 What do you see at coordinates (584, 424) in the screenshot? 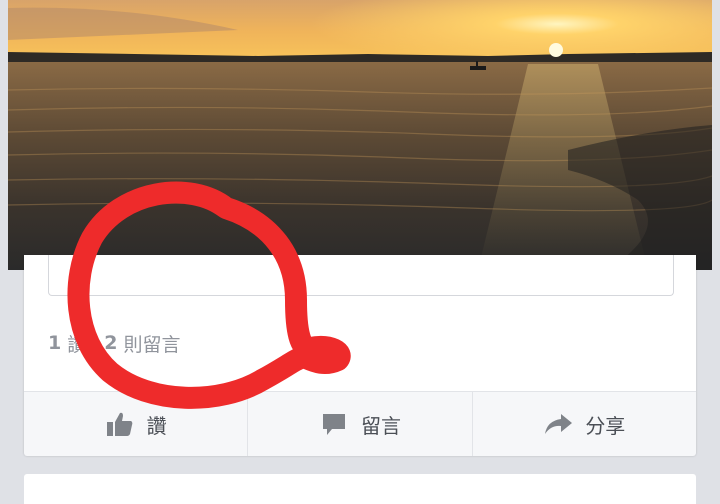
I see `share-button: 分享` at bounding box center [584, 424].